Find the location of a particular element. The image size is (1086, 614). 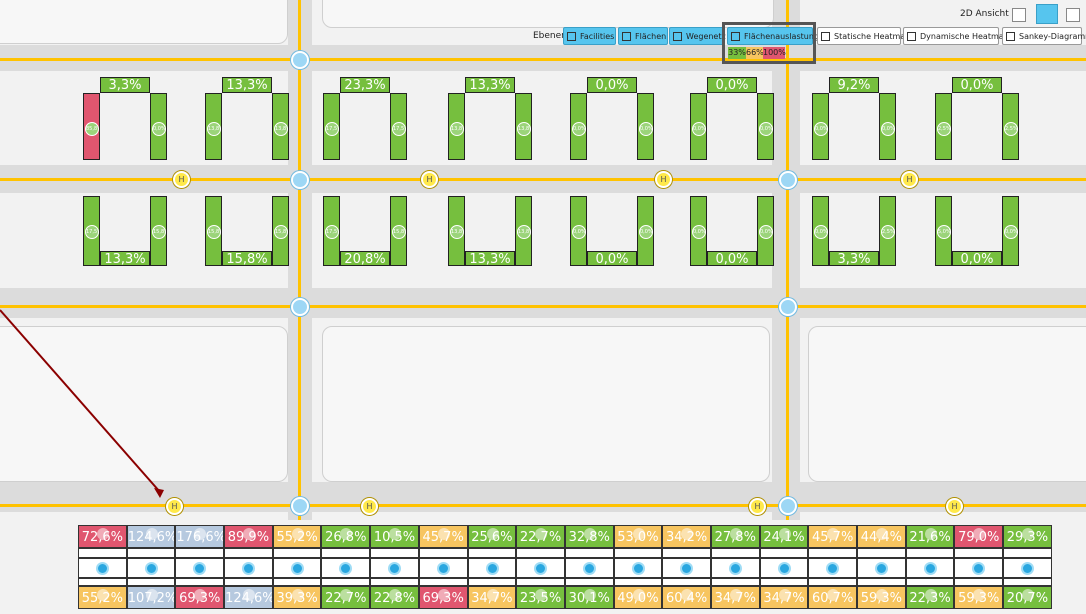

utilization-cell: 10,5% is located at coordinates (394, 536).